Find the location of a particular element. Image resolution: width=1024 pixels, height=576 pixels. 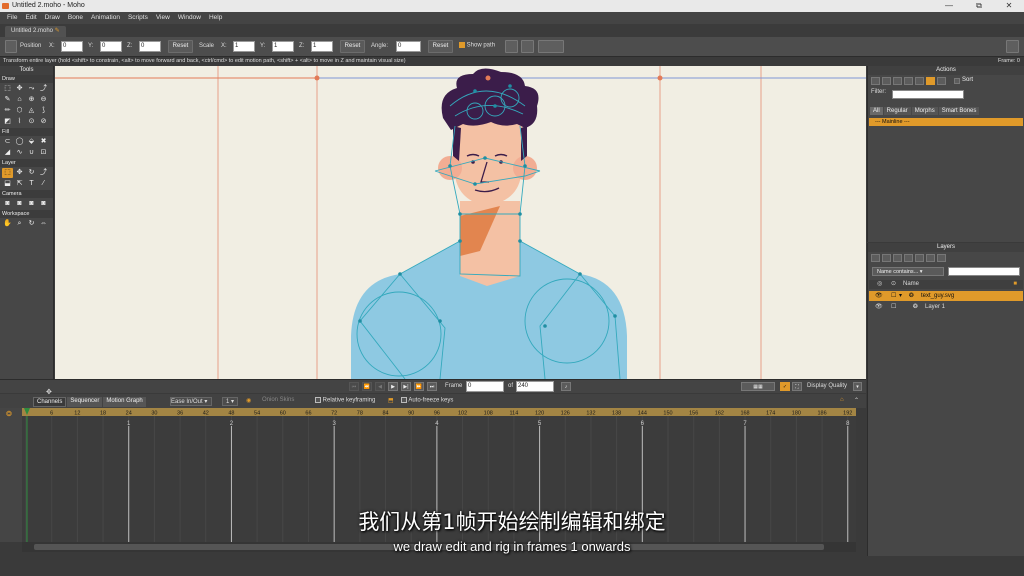

reset-scale-button: Reset is located at coordinates (352, 46).